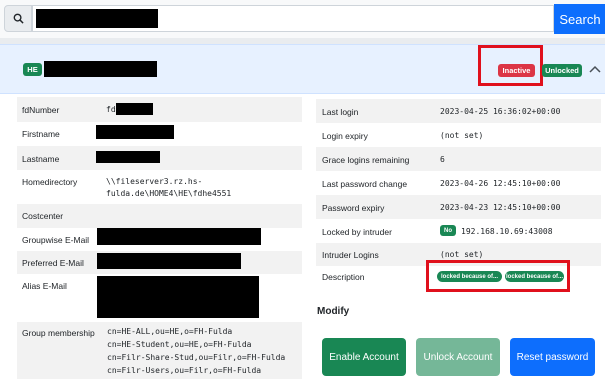  What do you see at coordinates (18, 18) in the screenshot?
I see `search-icon` at bounding box center [18, 18].